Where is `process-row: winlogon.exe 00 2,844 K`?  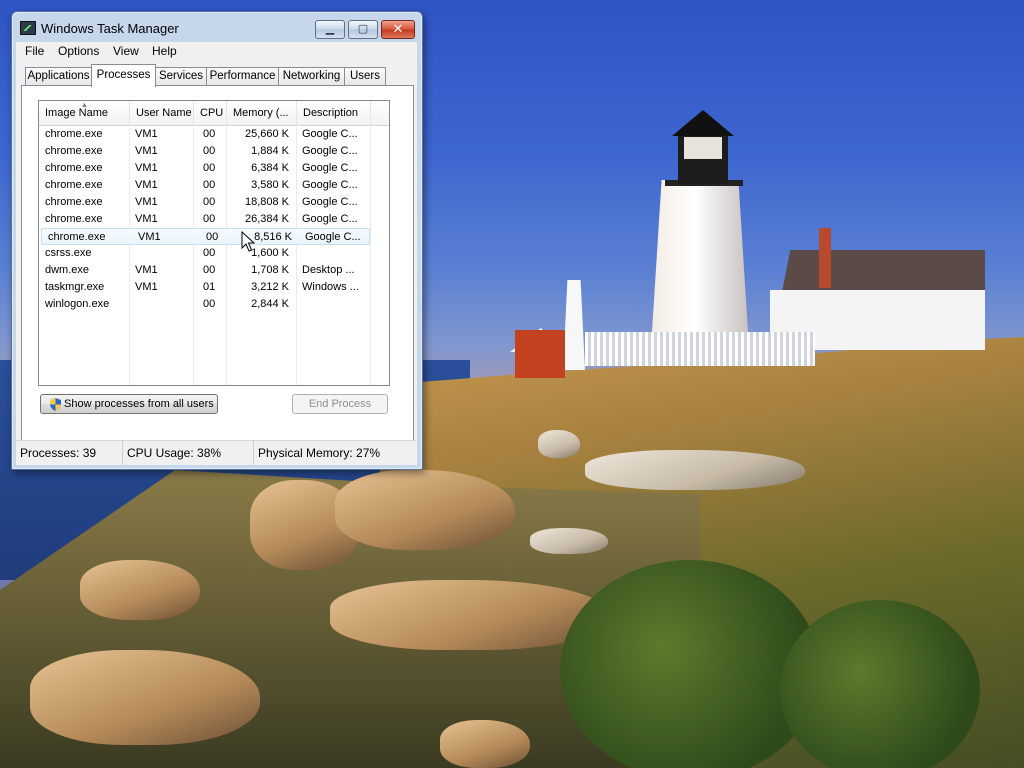 process-row: winlogon.exe 00 2,844 K is located at coordinates (214, 304).